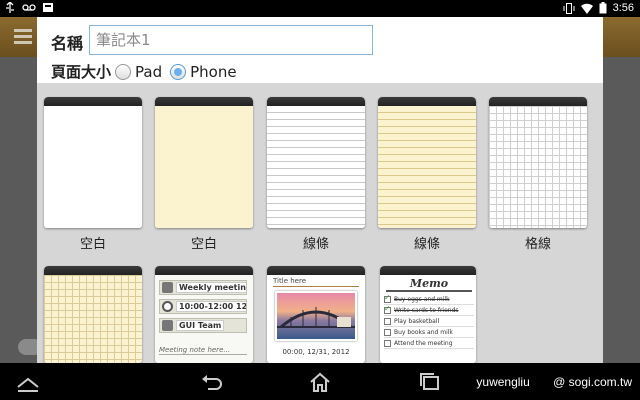  Describe the element at coordinates (603, 8) in the screenshot. I see `battery-icon` at that location.